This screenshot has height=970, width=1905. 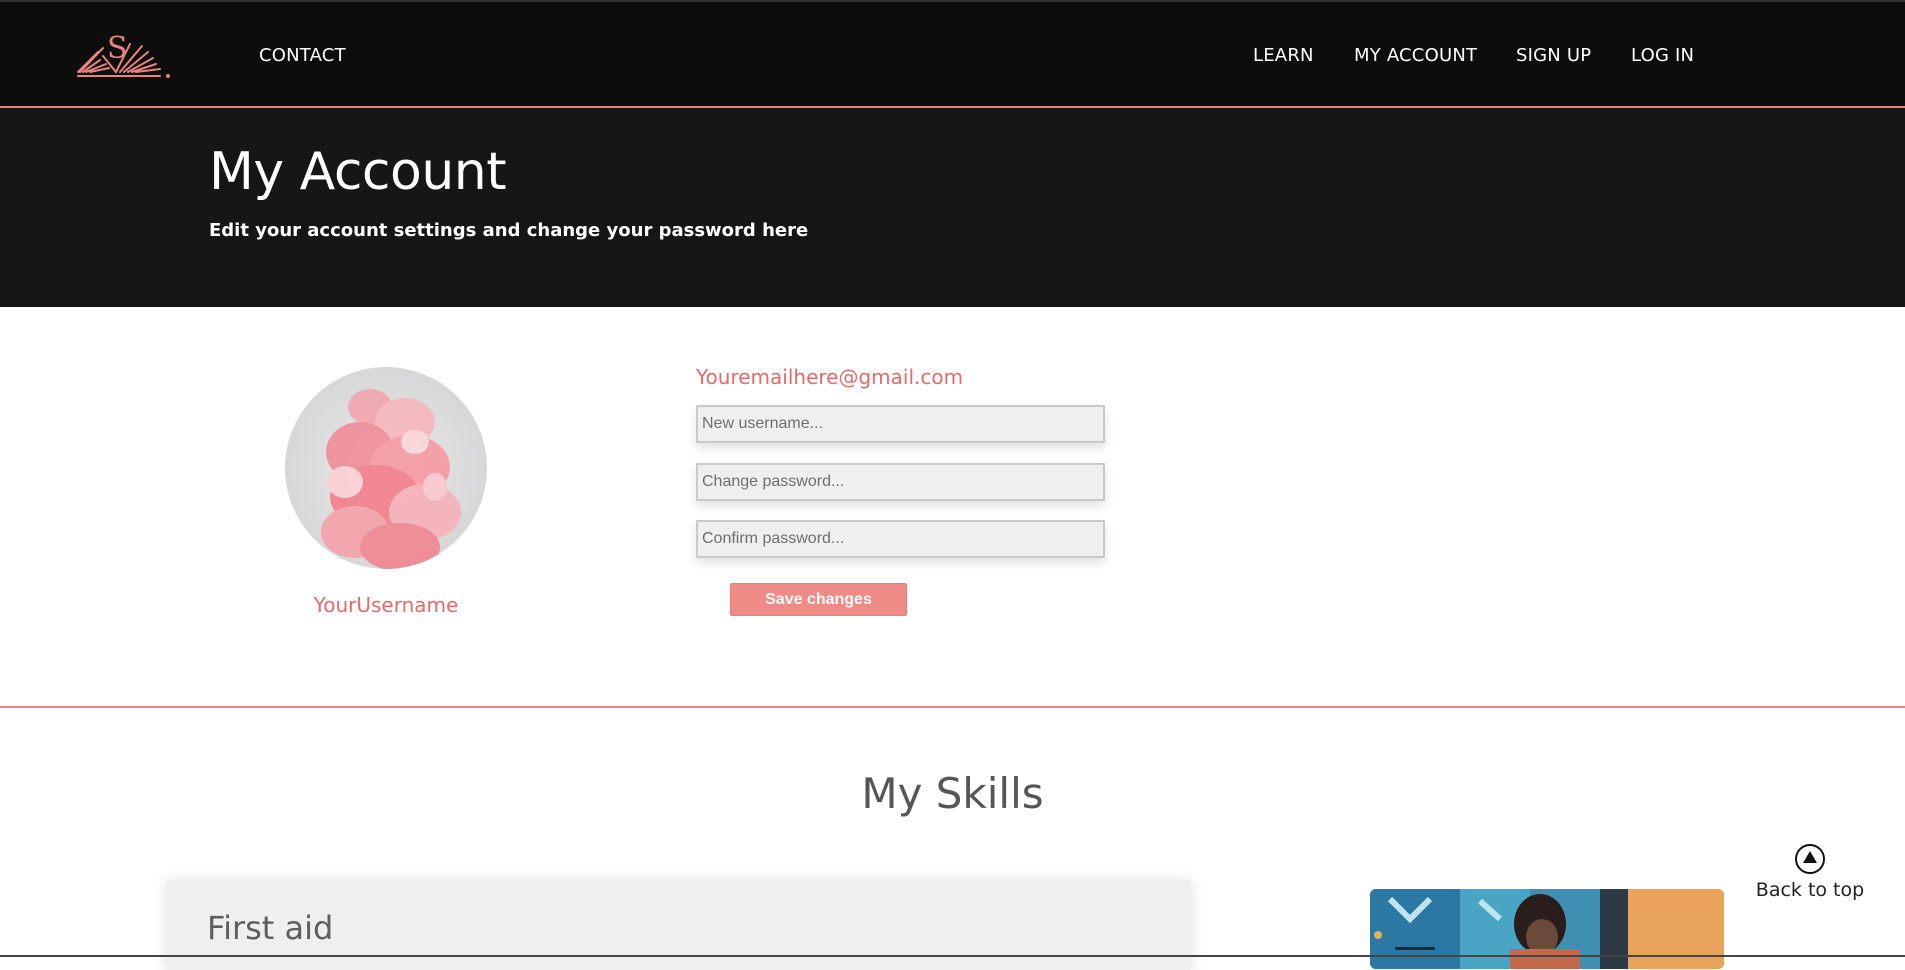 I want to click on change-password-input, so click(x=900, y=482).